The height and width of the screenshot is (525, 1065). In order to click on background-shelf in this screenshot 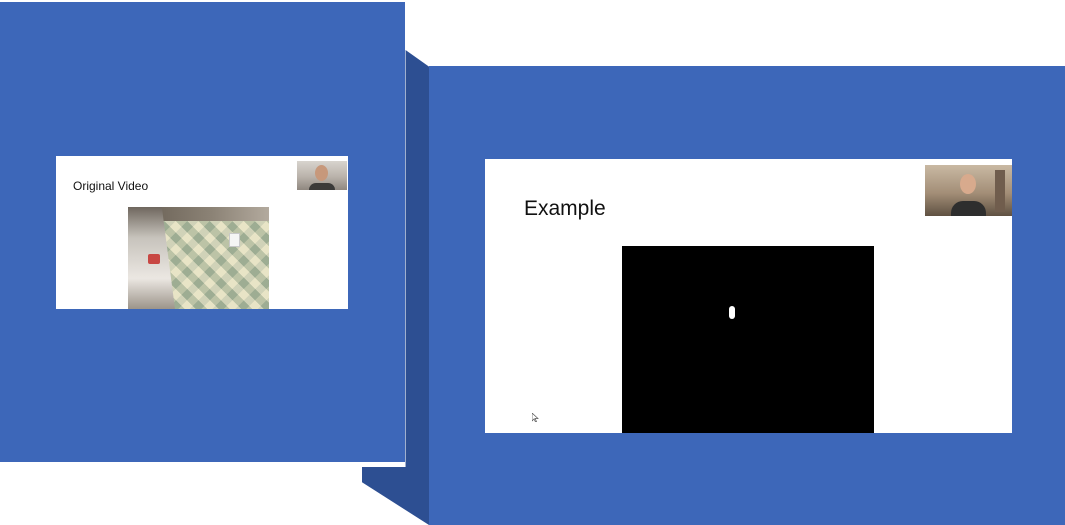, I will do `click(1000, 191)`.